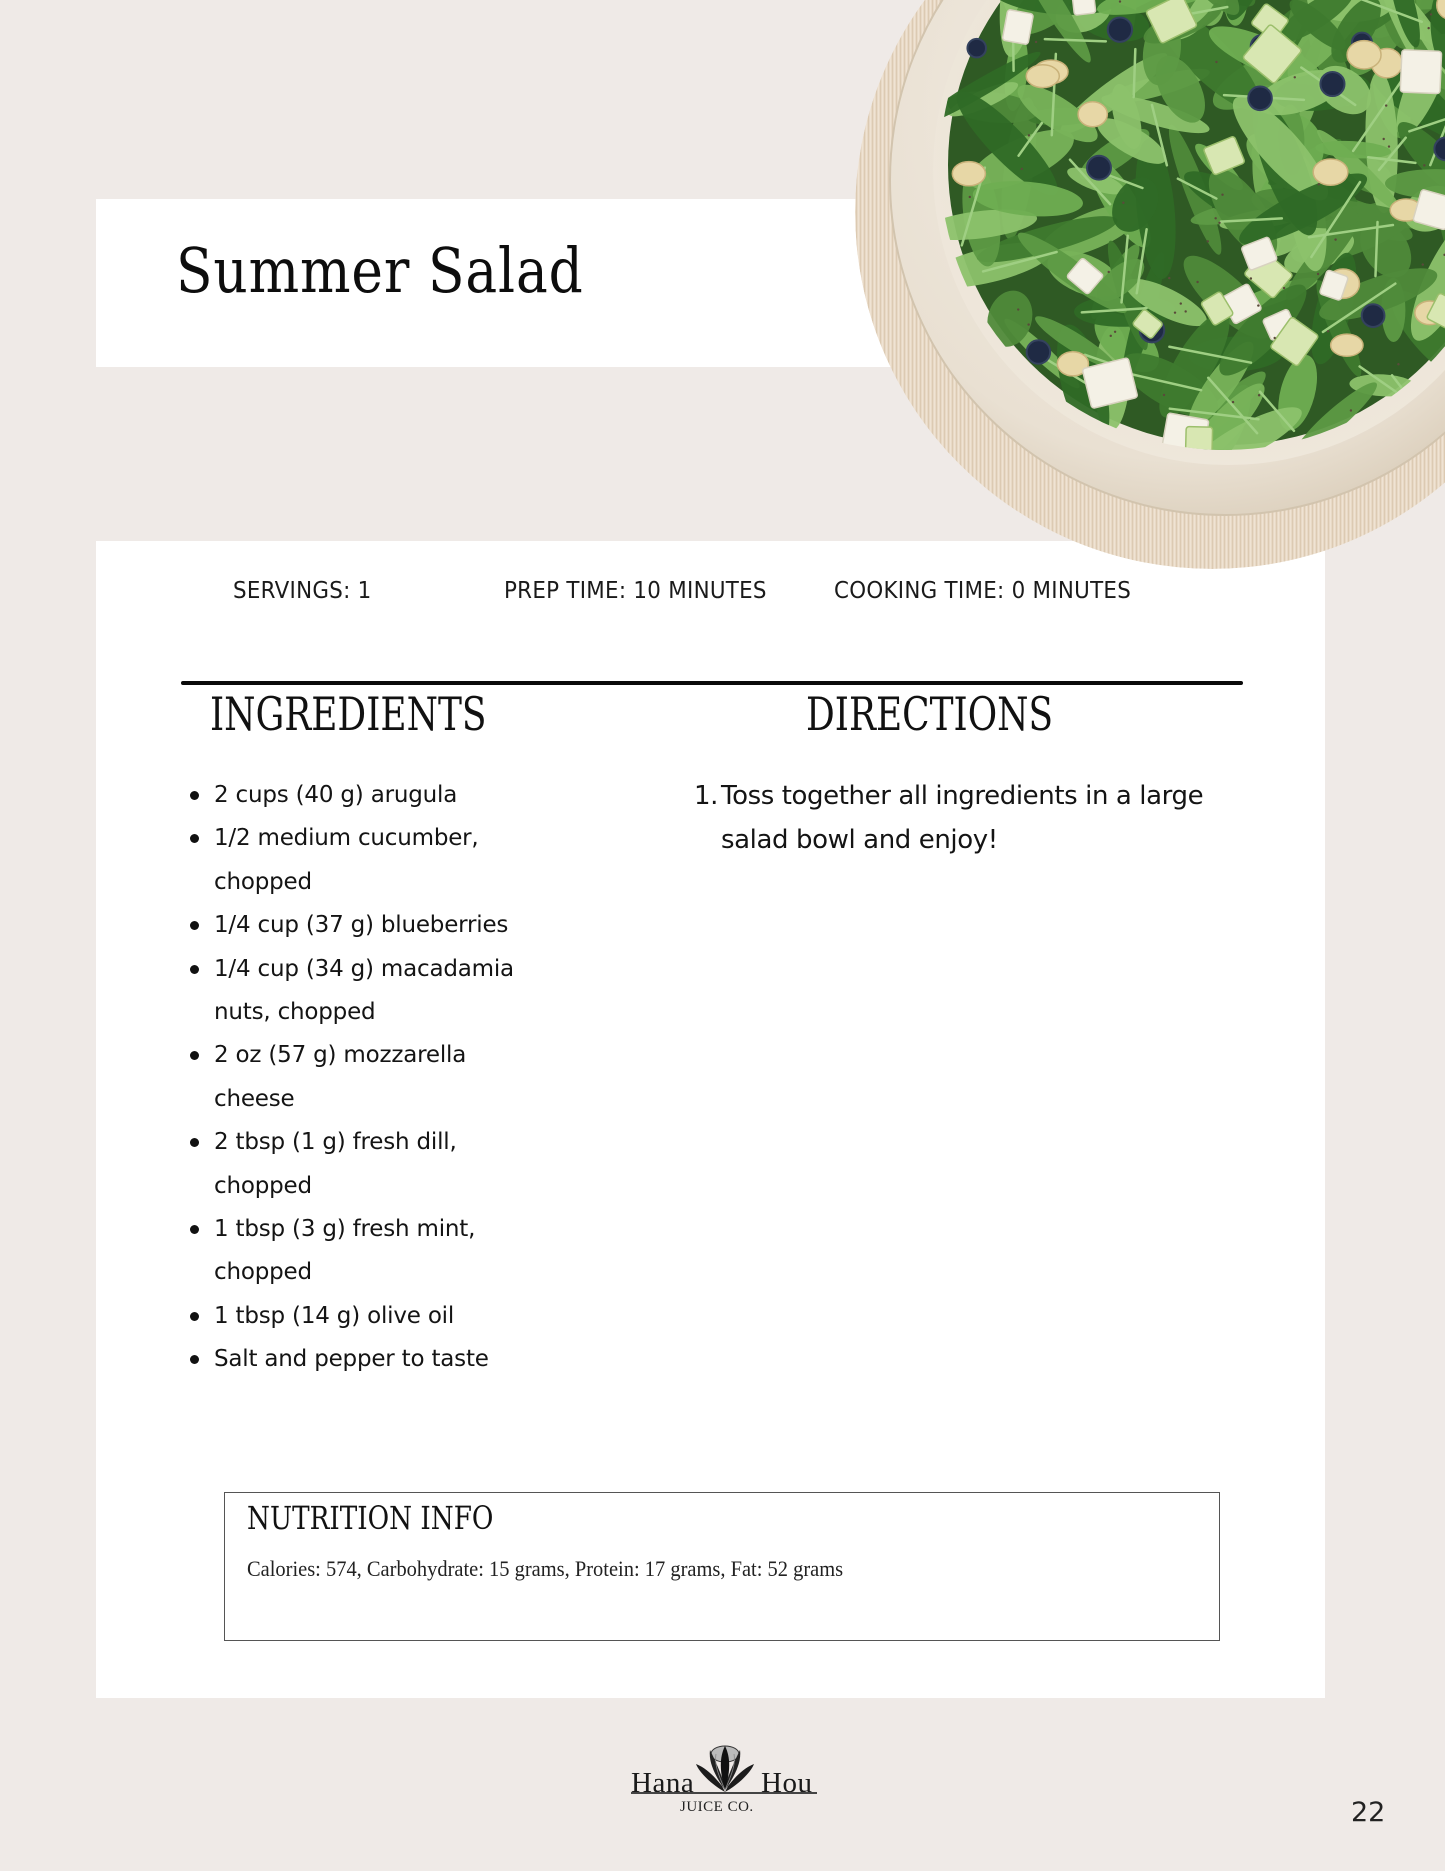 This screenshot has width=1445, height=1871. I want to click on ingredient-text: 1/4 cup (37 g) blueberries, so click(361, 925).